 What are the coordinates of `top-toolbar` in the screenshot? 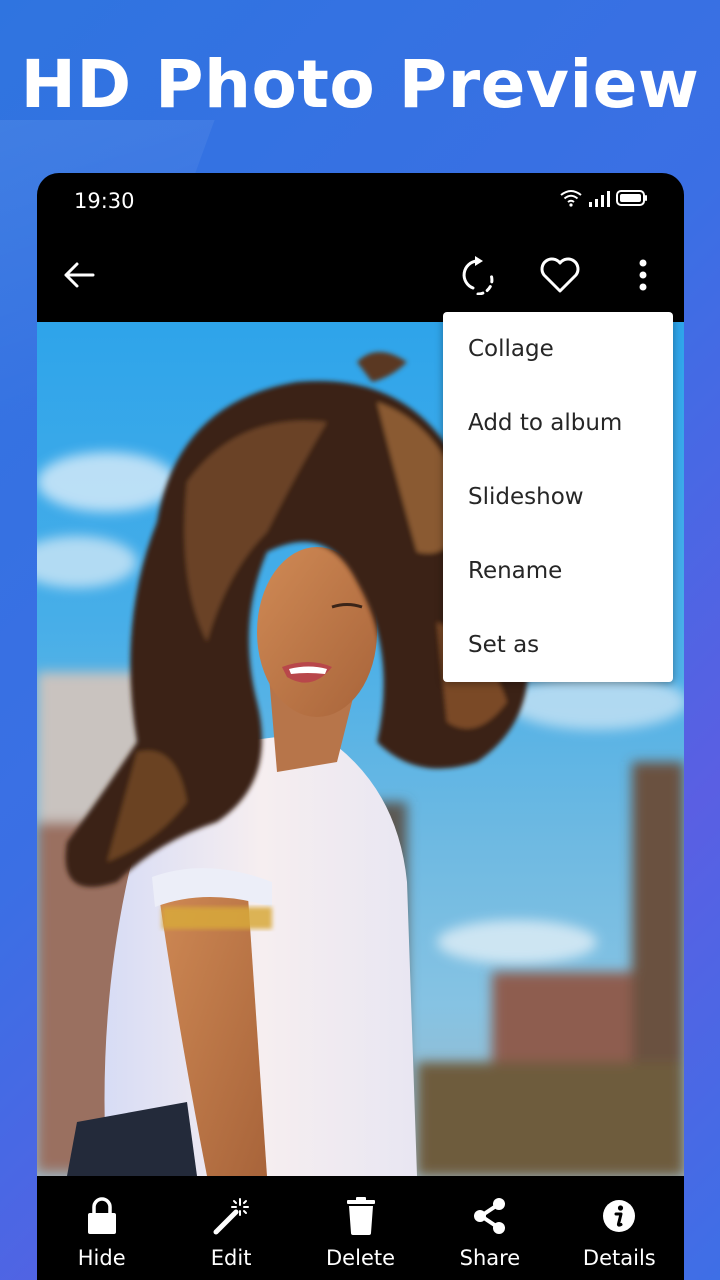 It's located at (360, 275).